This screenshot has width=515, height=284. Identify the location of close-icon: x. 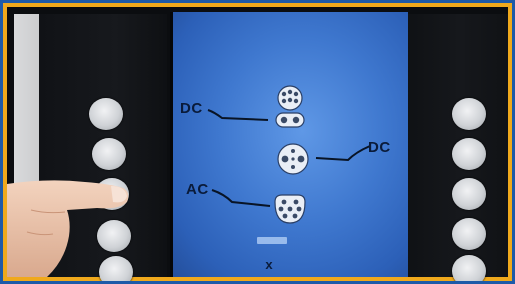
(269, 264).